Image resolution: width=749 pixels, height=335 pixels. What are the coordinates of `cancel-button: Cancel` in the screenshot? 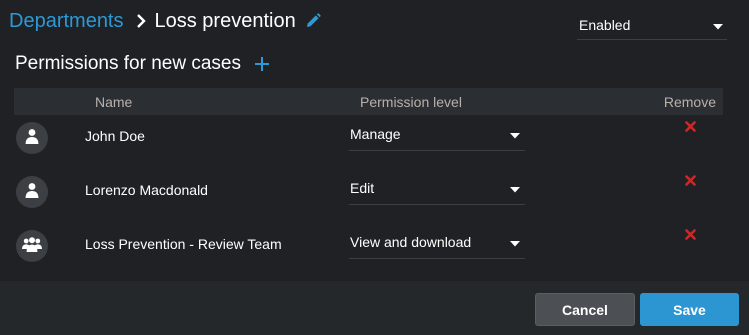 It's located at (585, 309).